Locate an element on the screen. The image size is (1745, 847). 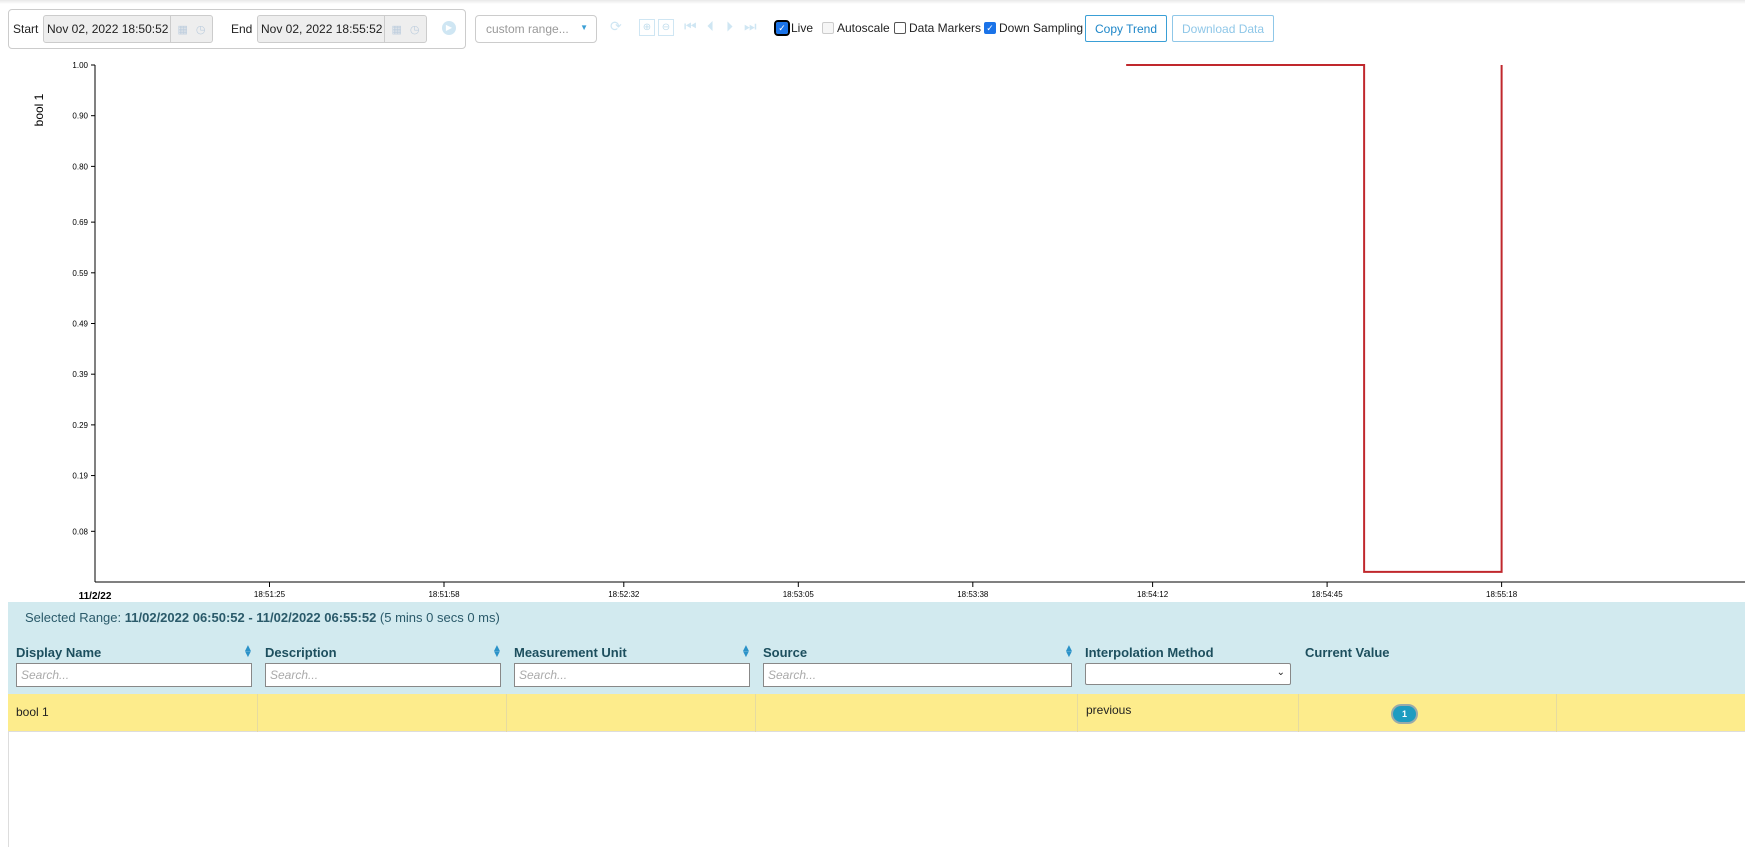
cell-current-value is located at coordinates (1428, 713).